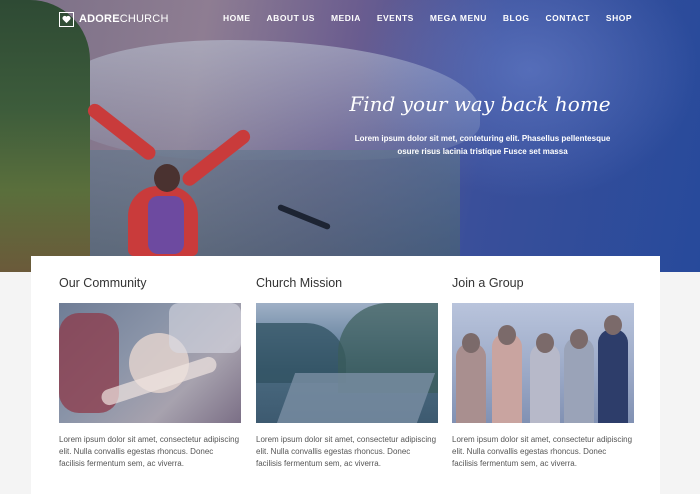  What do you see at coordinates (250, 211) in the screenshot?
I see `hero-lake` at bounding box center [250, 211].